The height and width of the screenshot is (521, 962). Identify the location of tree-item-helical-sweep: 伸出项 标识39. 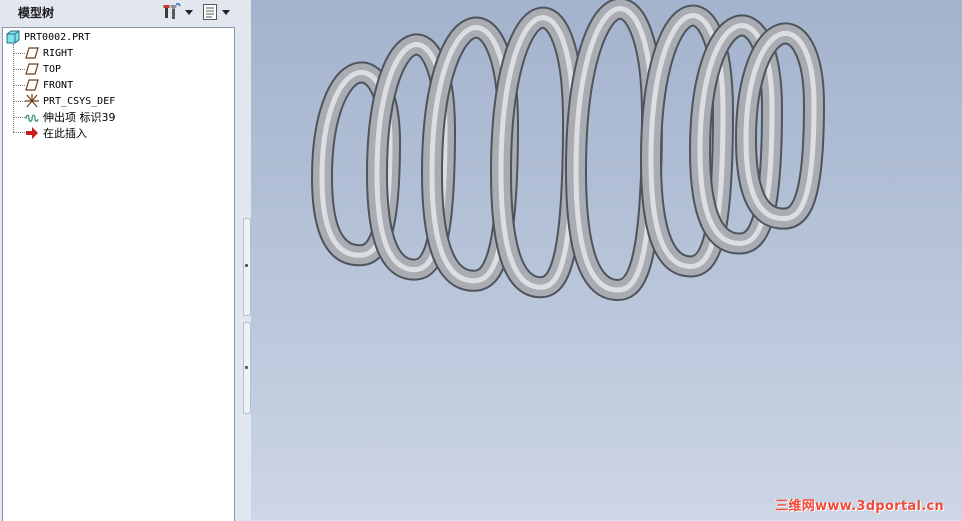
(70, 117).